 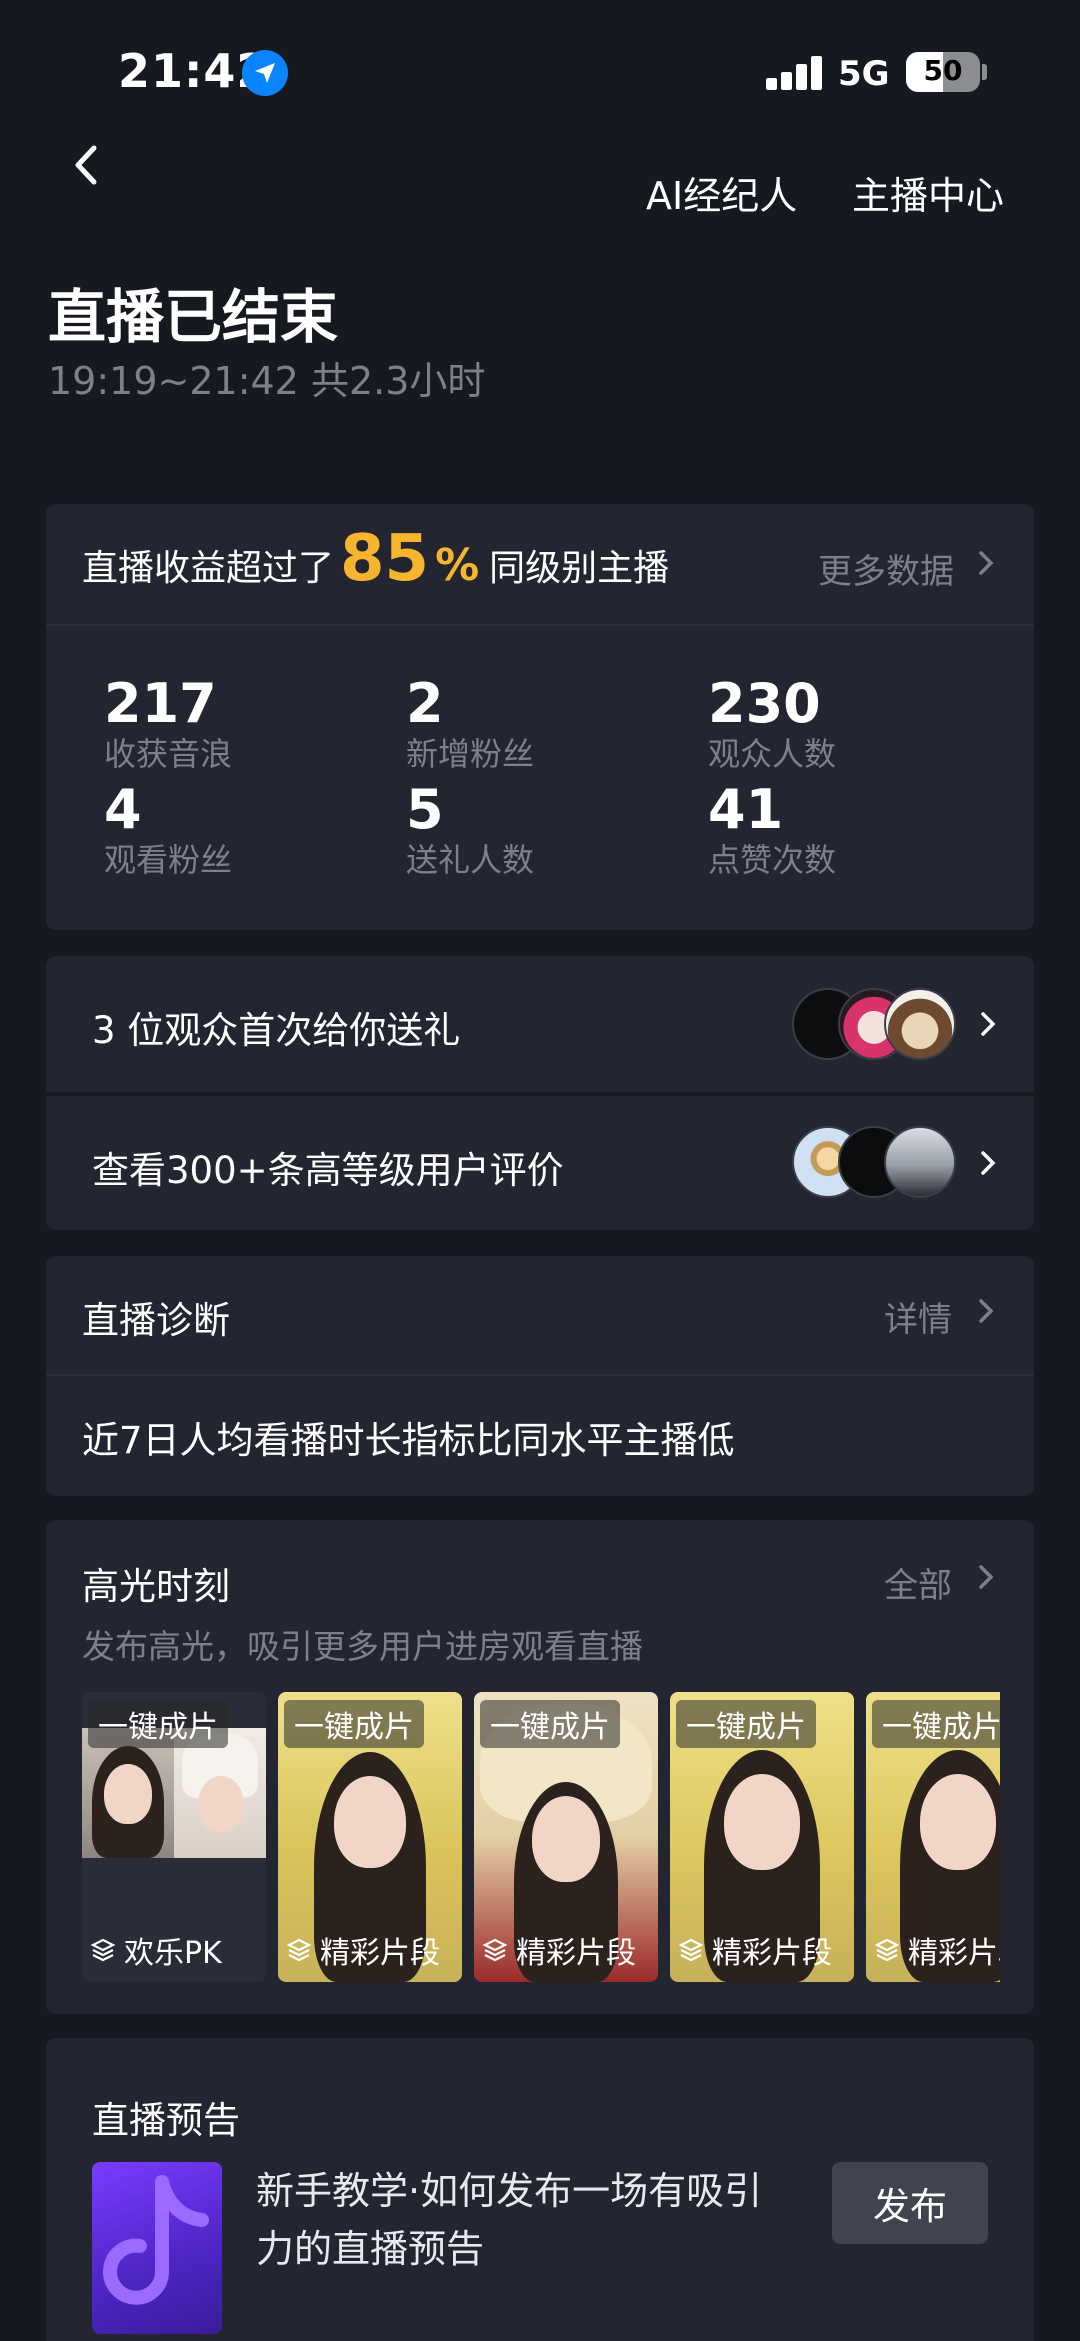 I want to click on stat-label: 收获音浪, so click(x=168, y=754).